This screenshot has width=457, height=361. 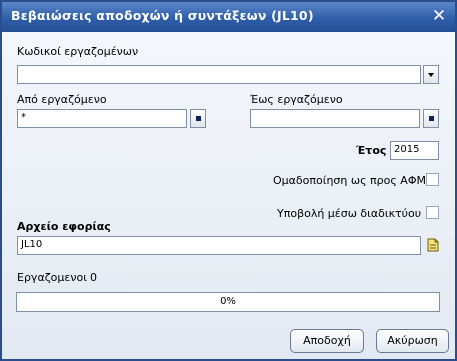 I want to click on to-employee-lookup-button, so click(x=431, y=118).